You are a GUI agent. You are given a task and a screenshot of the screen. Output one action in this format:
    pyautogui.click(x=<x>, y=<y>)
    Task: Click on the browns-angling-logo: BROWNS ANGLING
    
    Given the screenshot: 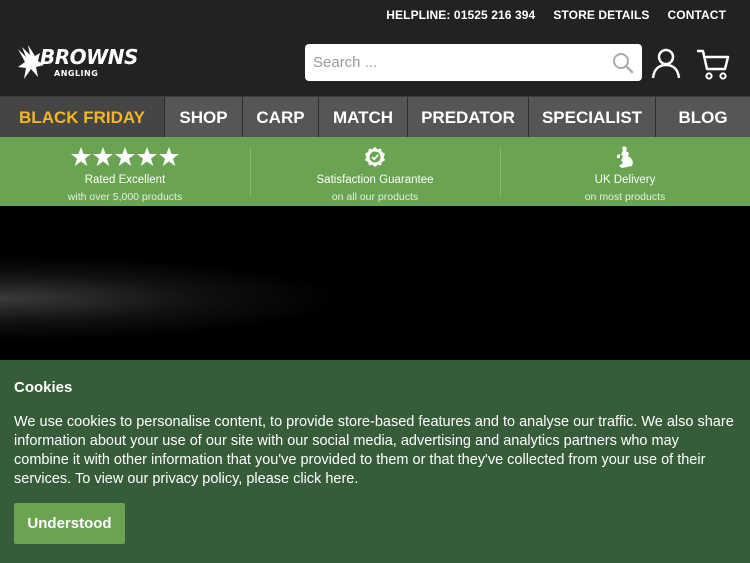 What is the action you would take?
    pyautogui.click(x=77, y=63)
    